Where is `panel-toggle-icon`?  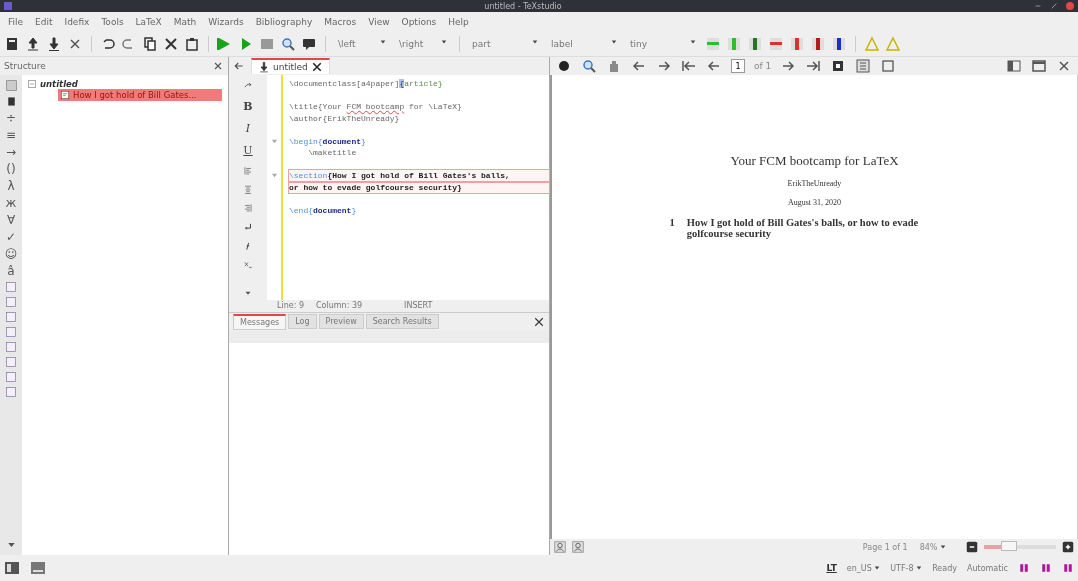
panel-toggle-icon is located at coordinates (38, 568).